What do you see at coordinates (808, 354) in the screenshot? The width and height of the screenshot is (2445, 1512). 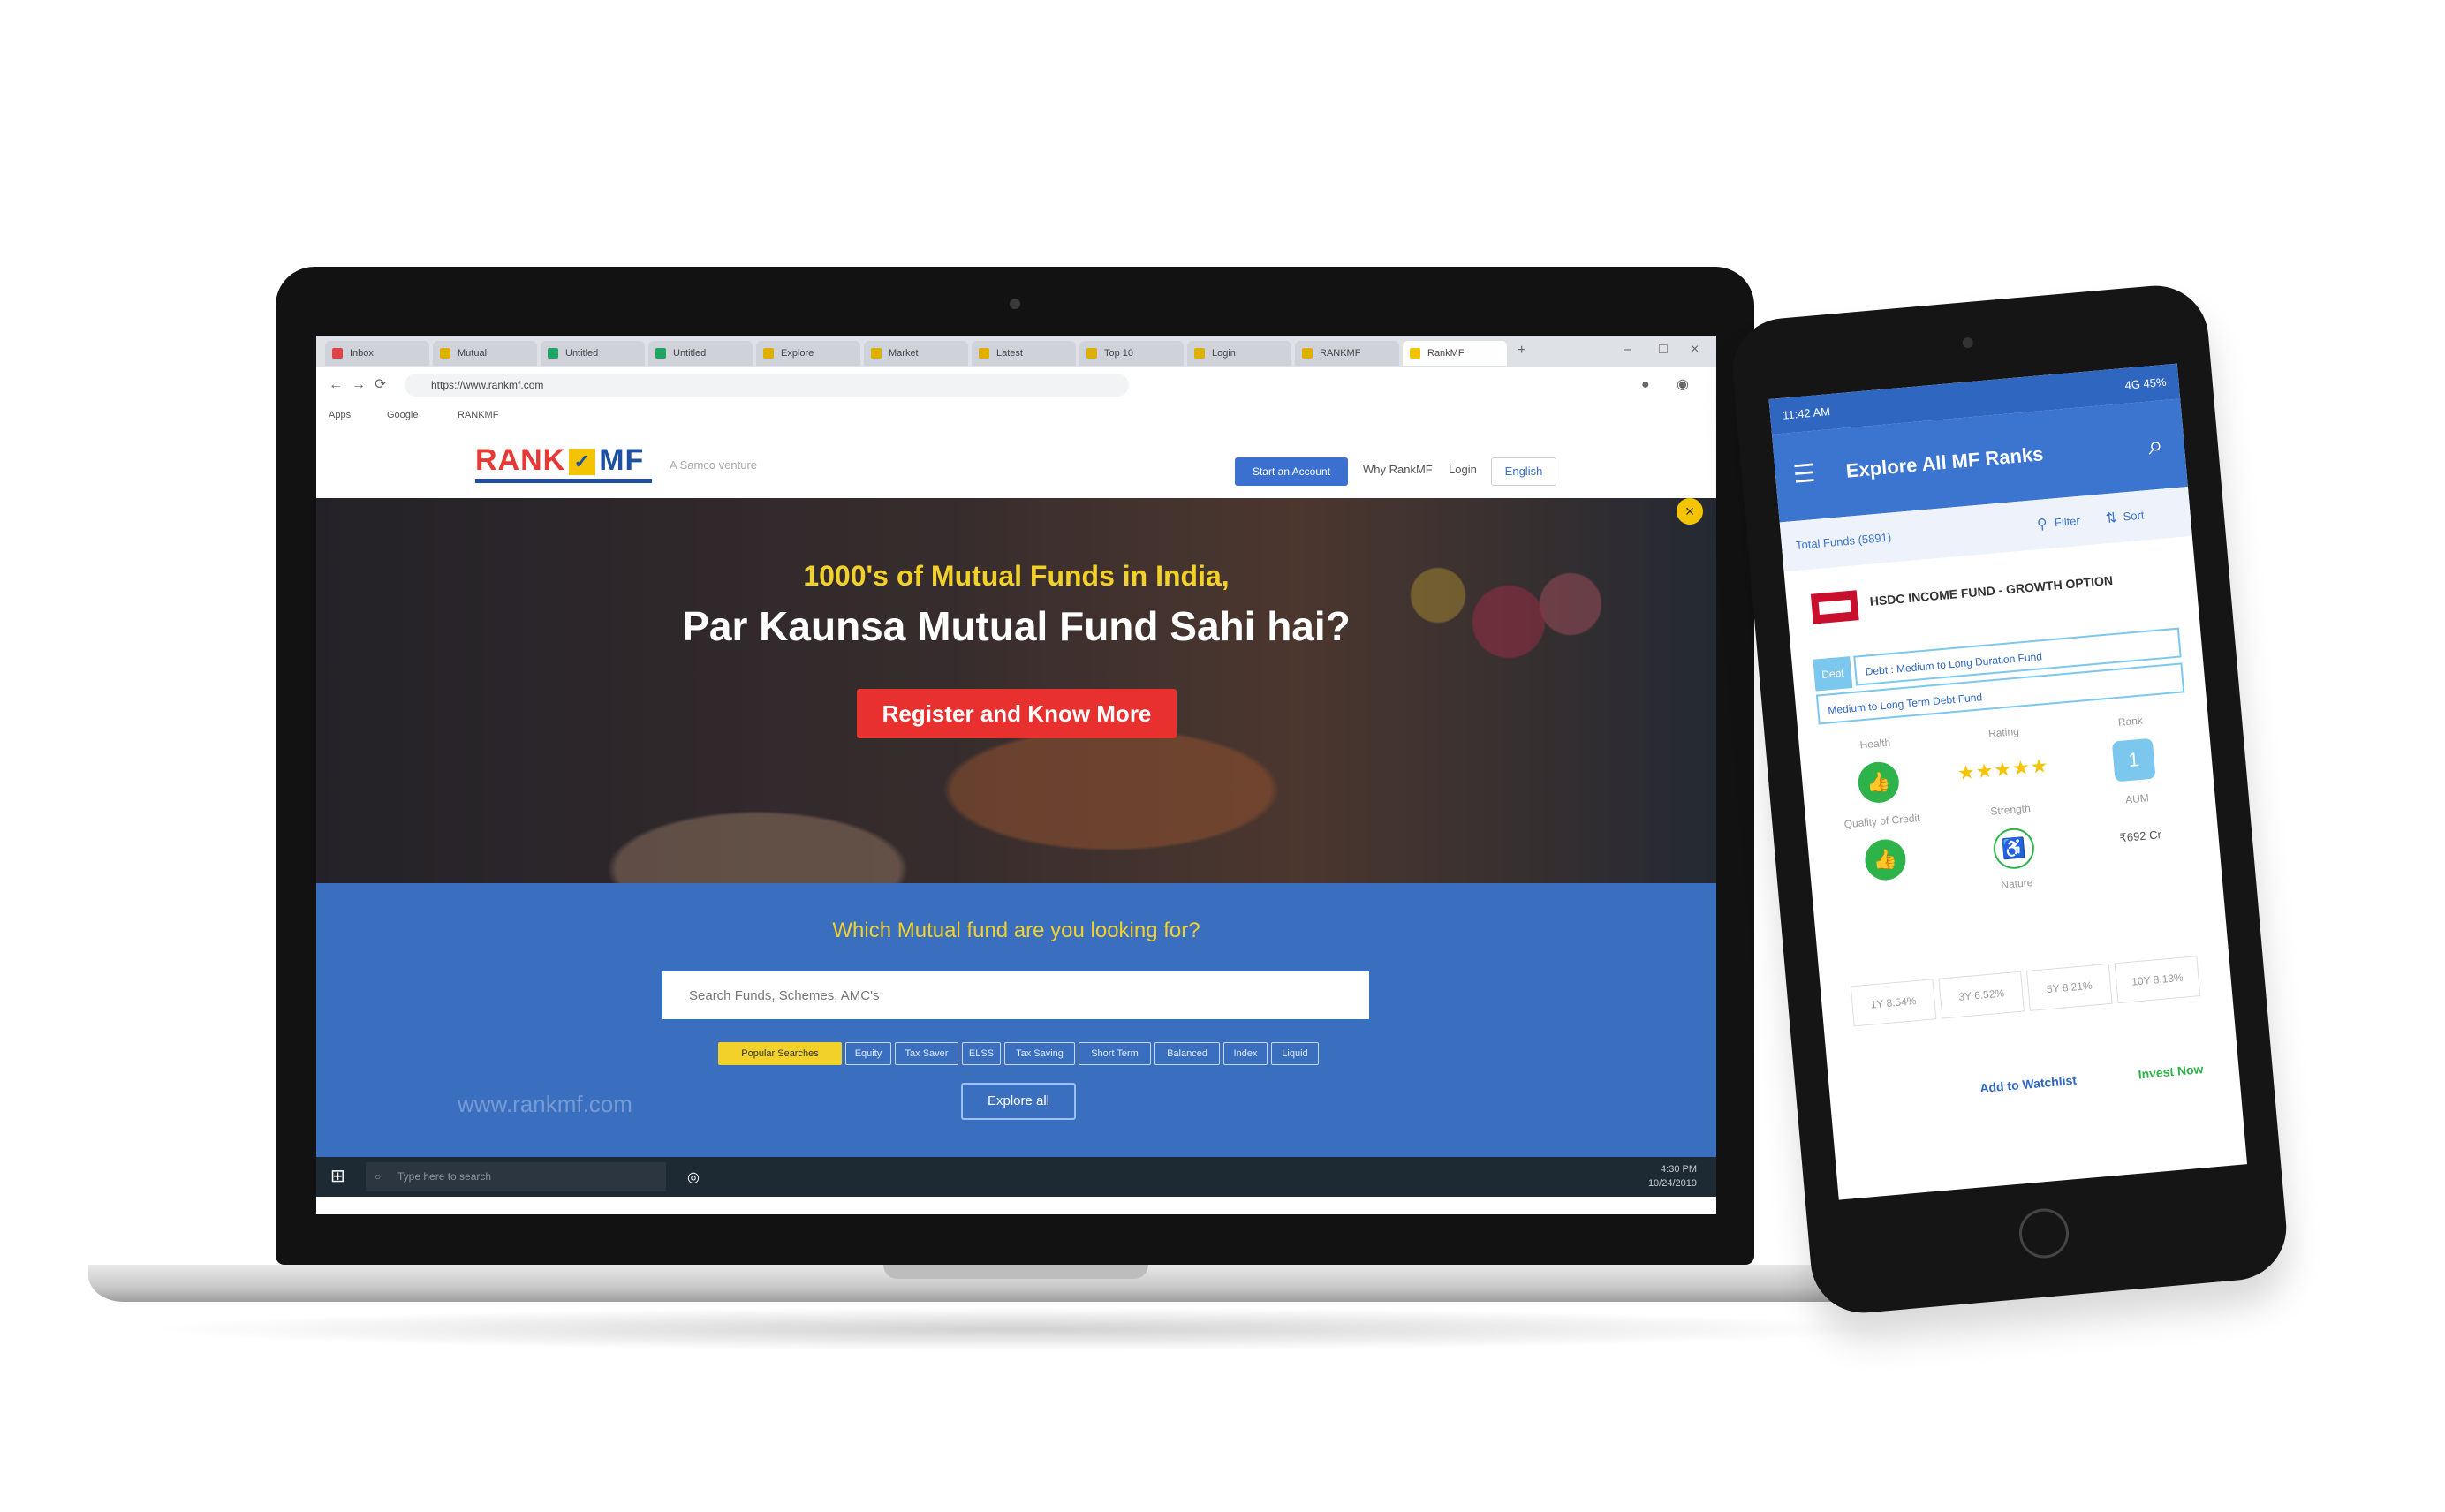 I see `browser-tab: Explore` at bounding box center [808, 354].